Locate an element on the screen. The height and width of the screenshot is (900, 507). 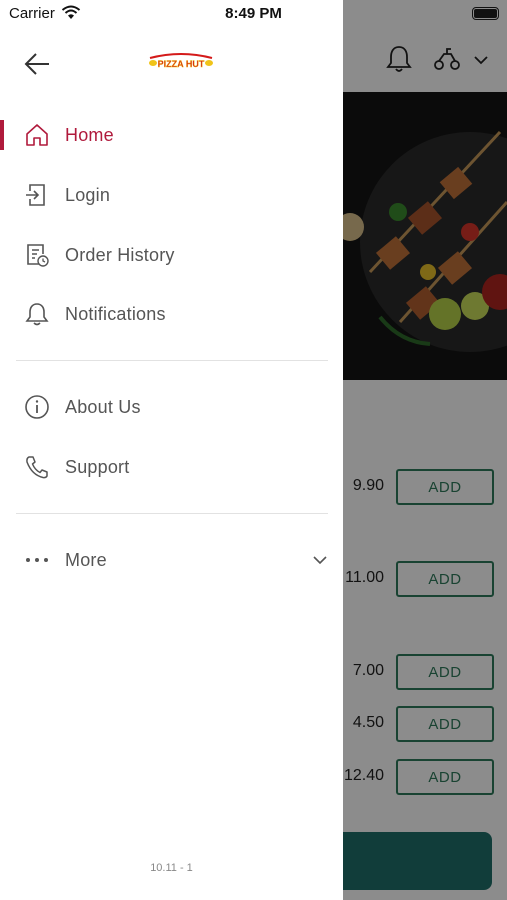
status-bar: Carrier 8:49 PM is located at coordinates (253, 14).